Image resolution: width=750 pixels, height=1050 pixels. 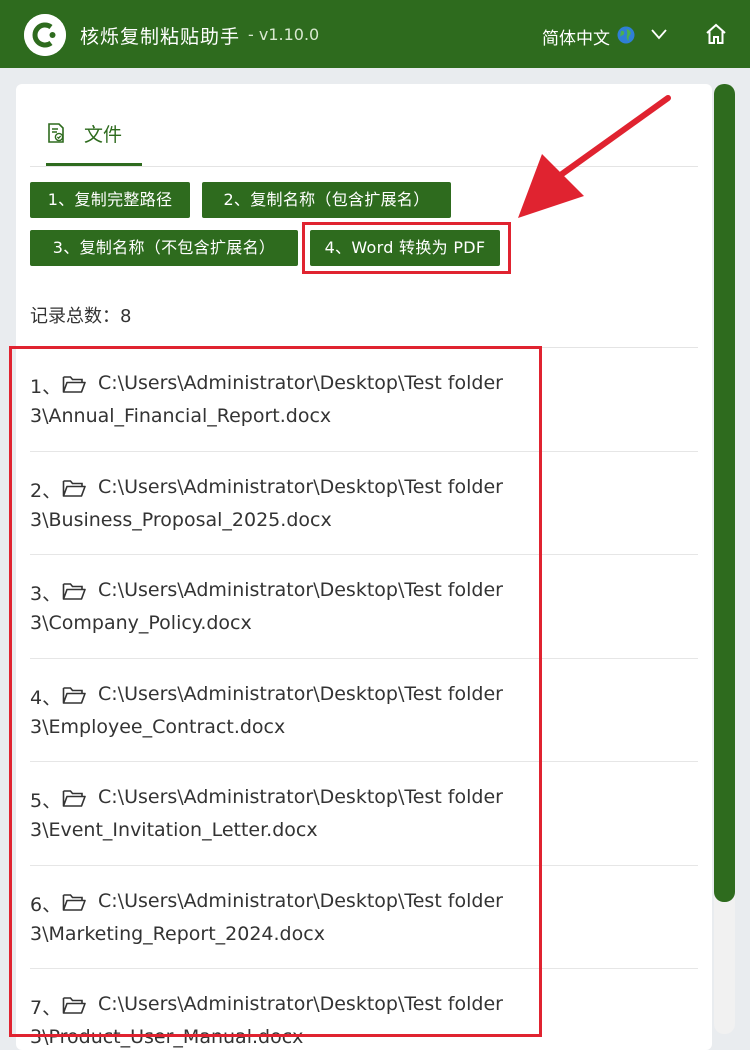 What do you see at coordinates (164, 248) in the screenshot?
I see `copy-name-without-ext-button: 3、复制名称（不包含扩展名）` at bounding box center [164, 248].